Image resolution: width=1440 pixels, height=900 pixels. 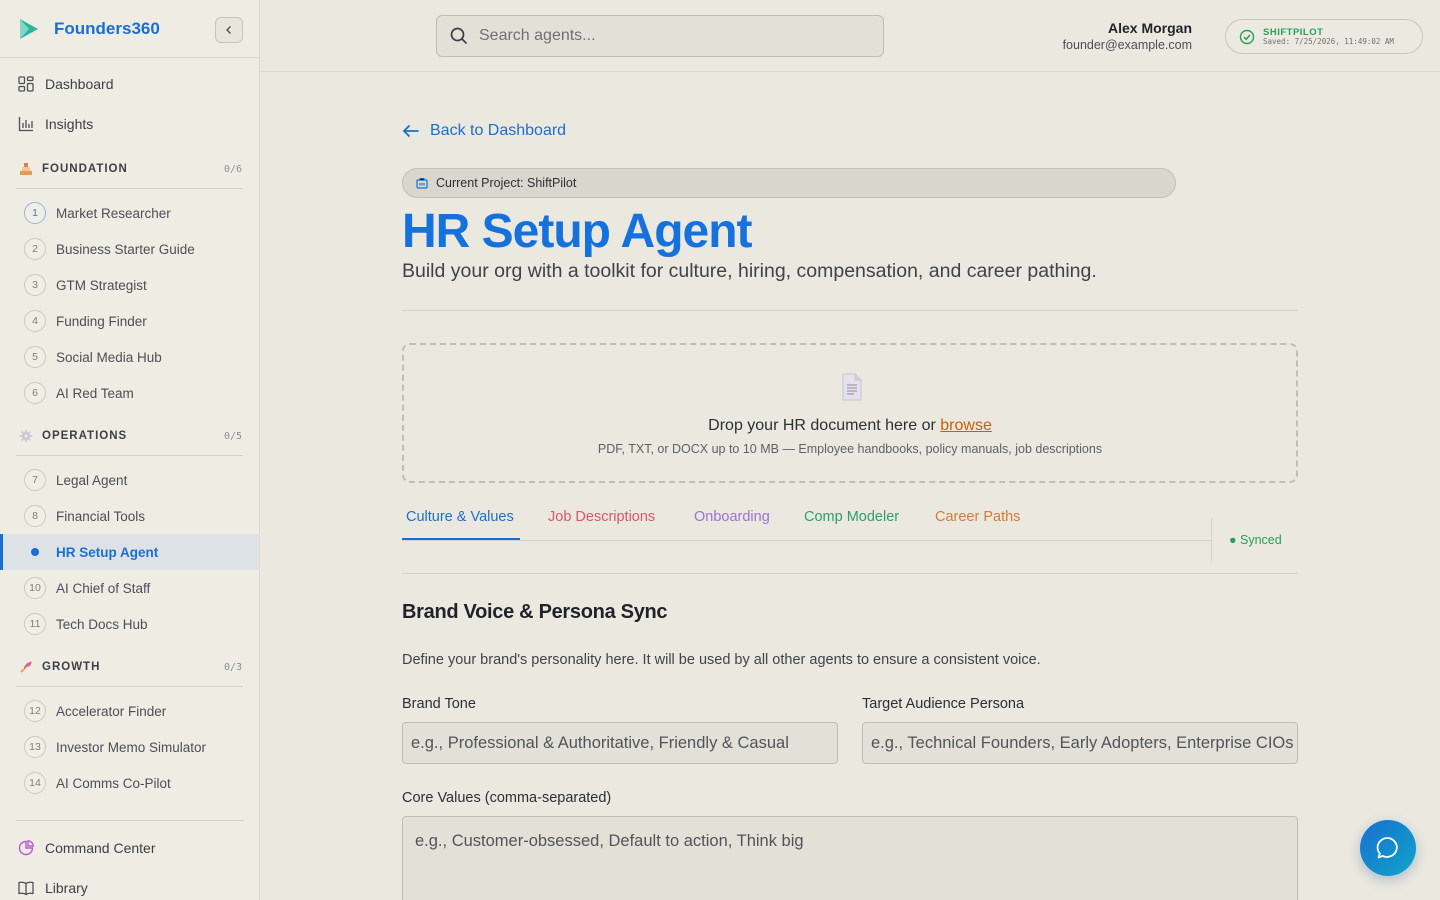 I want to click on user-email: founder@example.com, so click(x=1127, y=45).